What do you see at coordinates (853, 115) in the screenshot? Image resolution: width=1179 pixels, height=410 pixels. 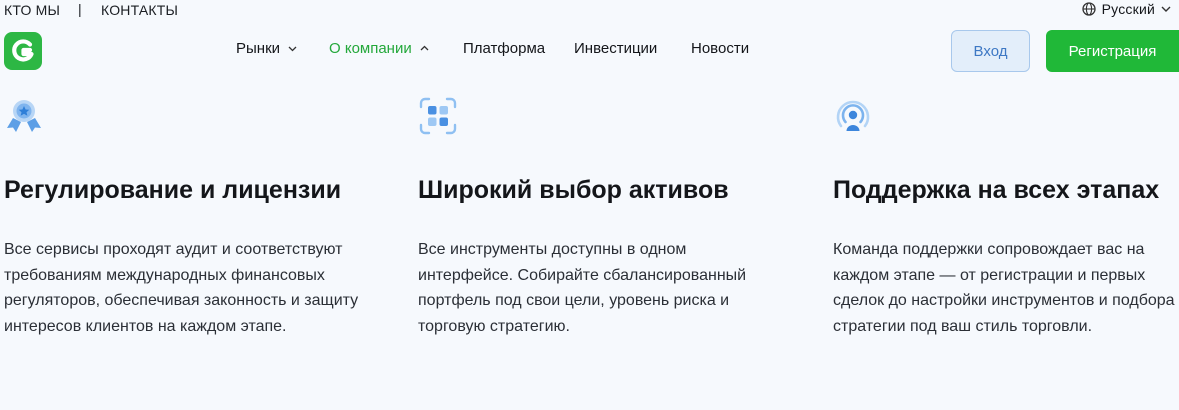 I see `support-broadcast-icon` at bounding box center [853, 115].